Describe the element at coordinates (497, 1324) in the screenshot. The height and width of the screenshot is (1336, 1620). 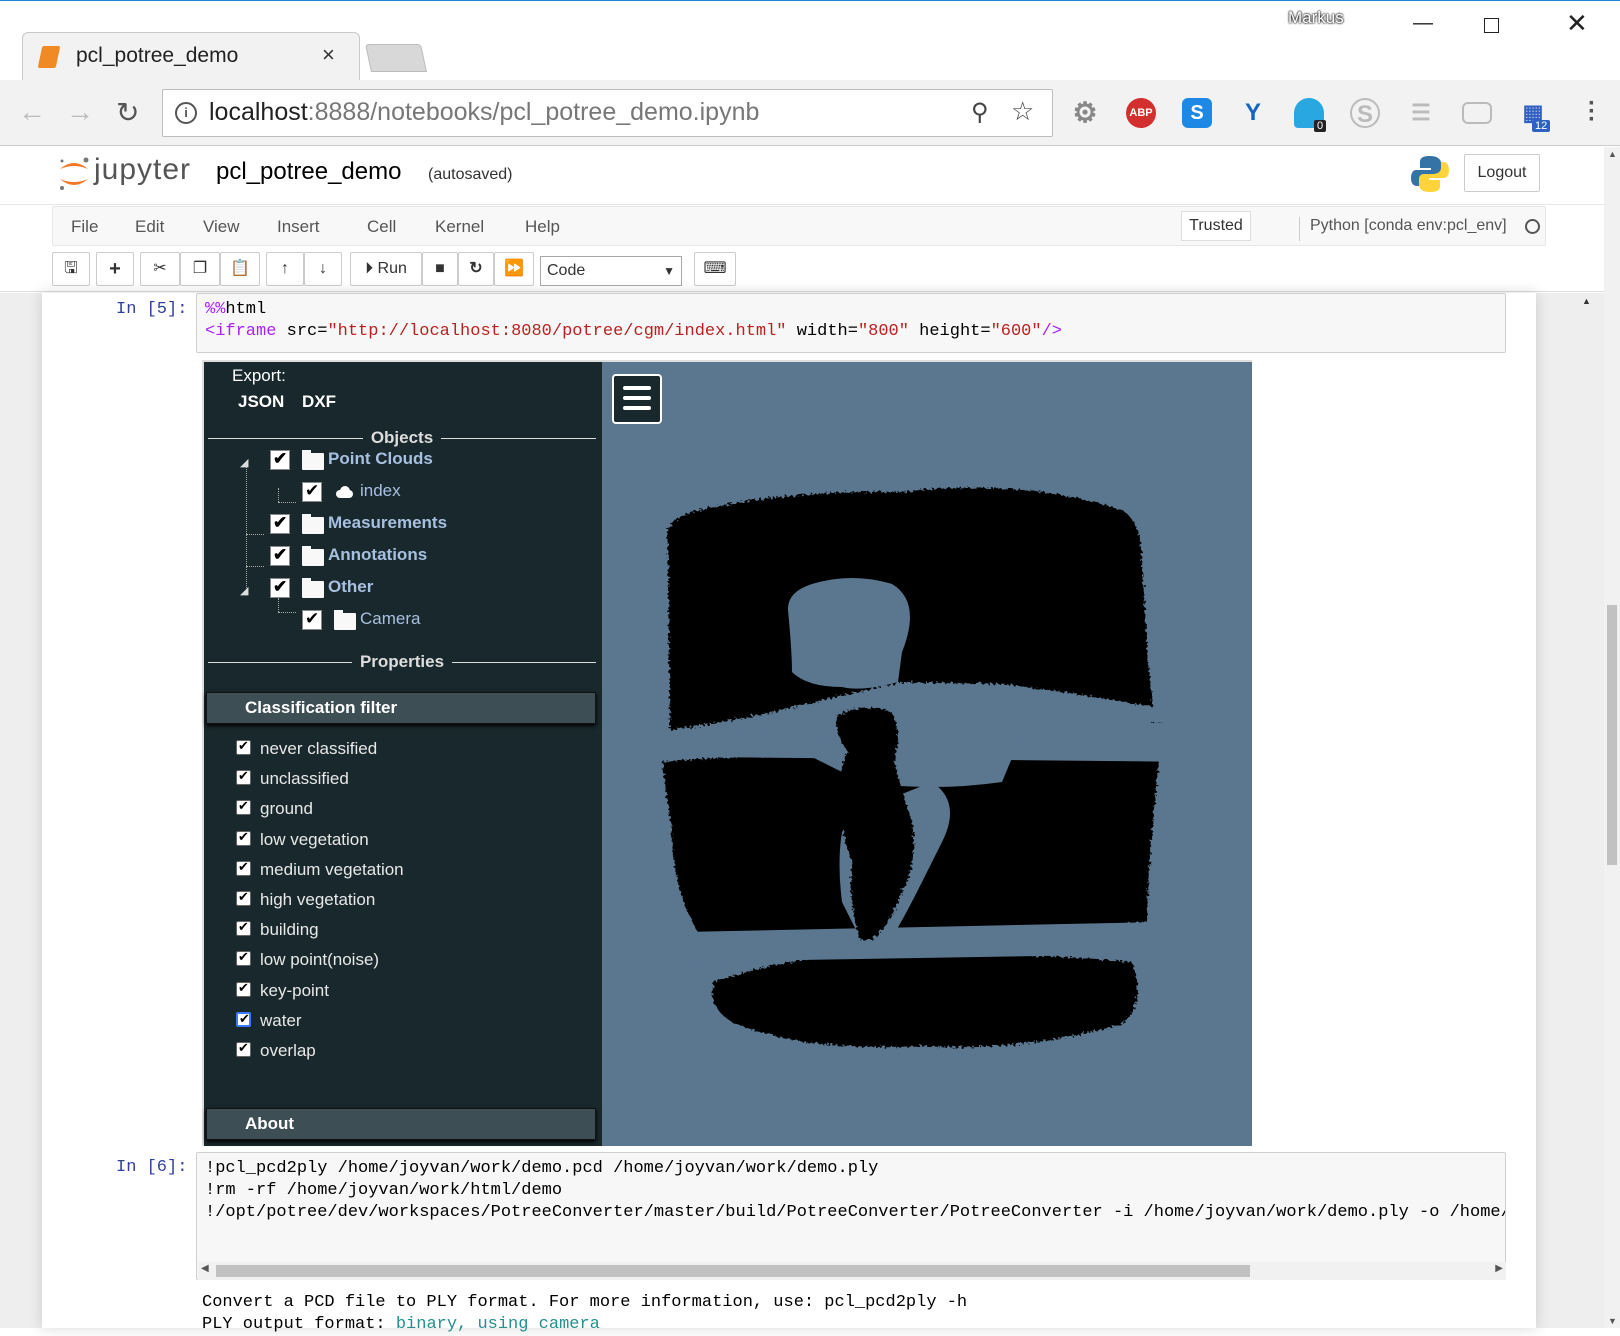
I see `output-highlight: binary, using camera` at that location.